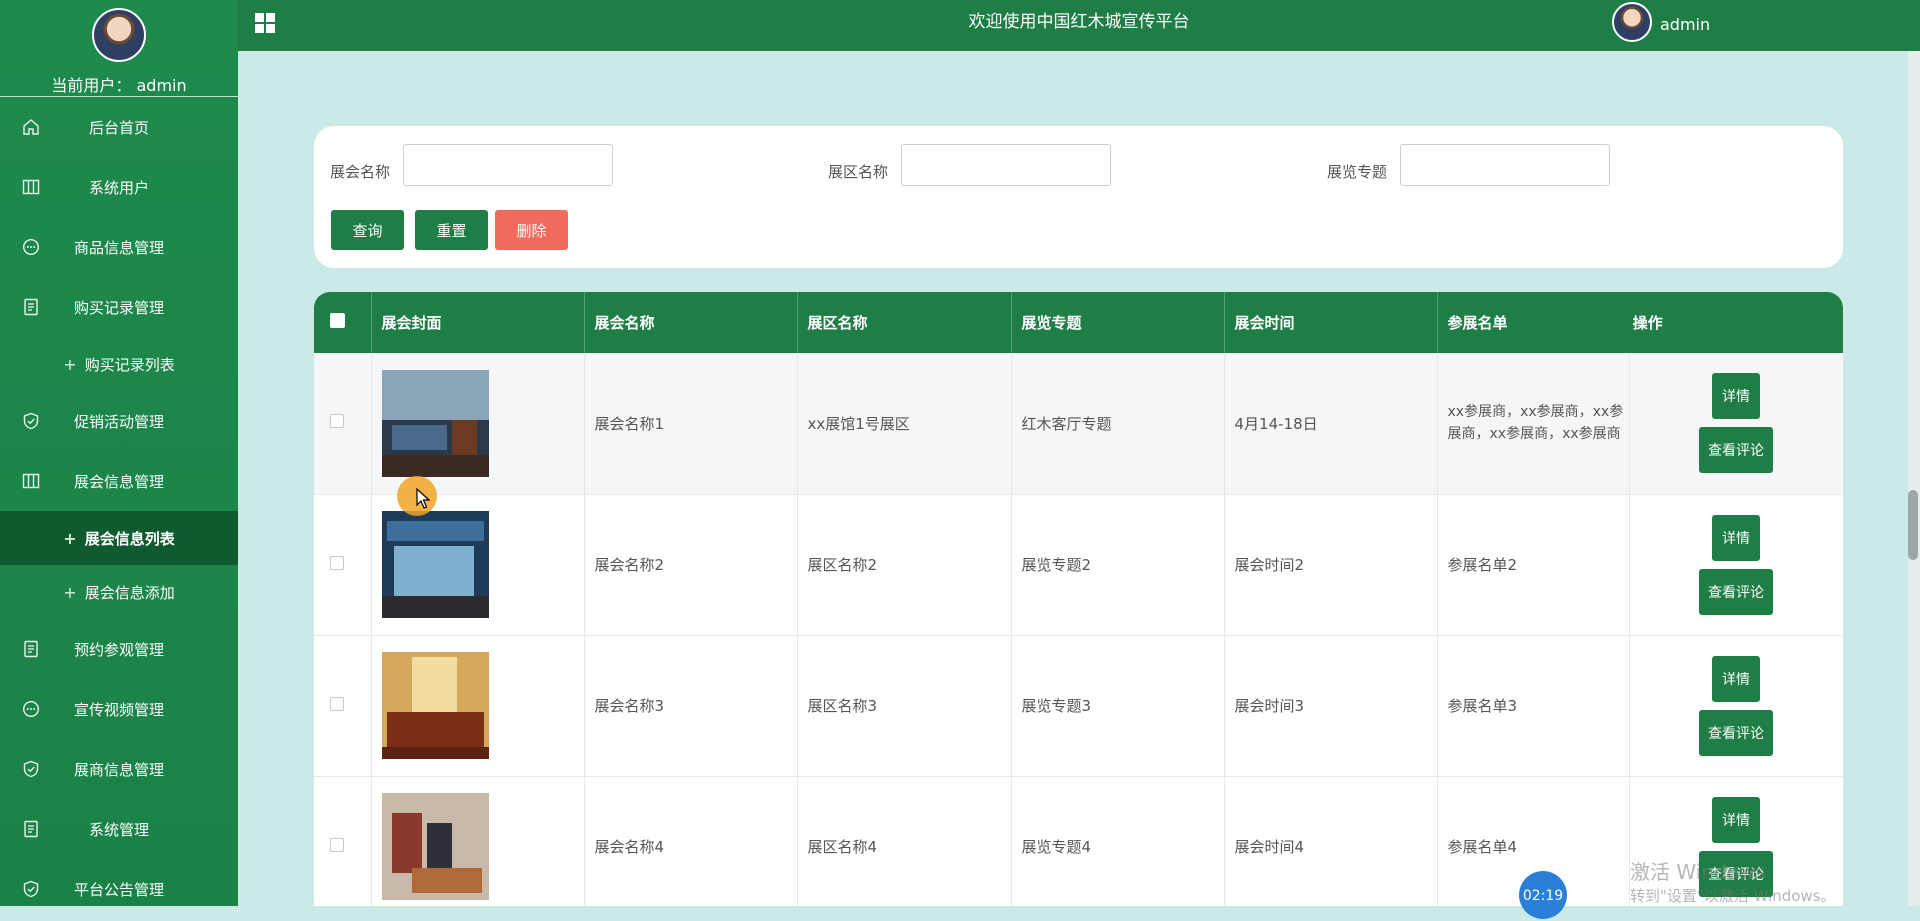 This screenshot has height=921, width=1920. What do you see at coordinates (1543, 895) in the screenshot?
I see `recording-timer: 02:19` at bounding box center [1543, 895].